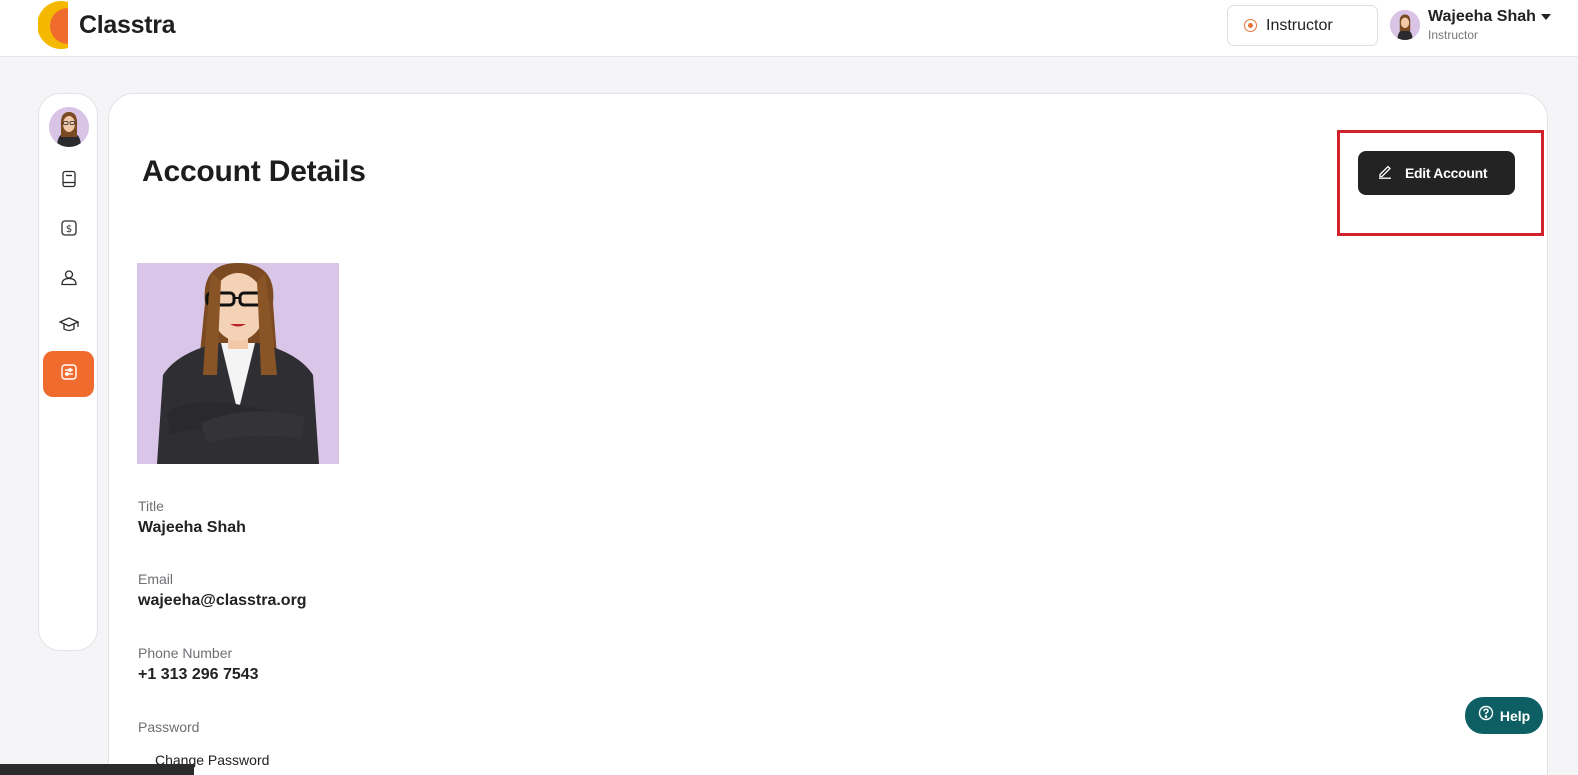 The height and width of the screenshot is (775, 1578). I want to click on email-value: wajeeha@classtra.org, so click(222, 600).